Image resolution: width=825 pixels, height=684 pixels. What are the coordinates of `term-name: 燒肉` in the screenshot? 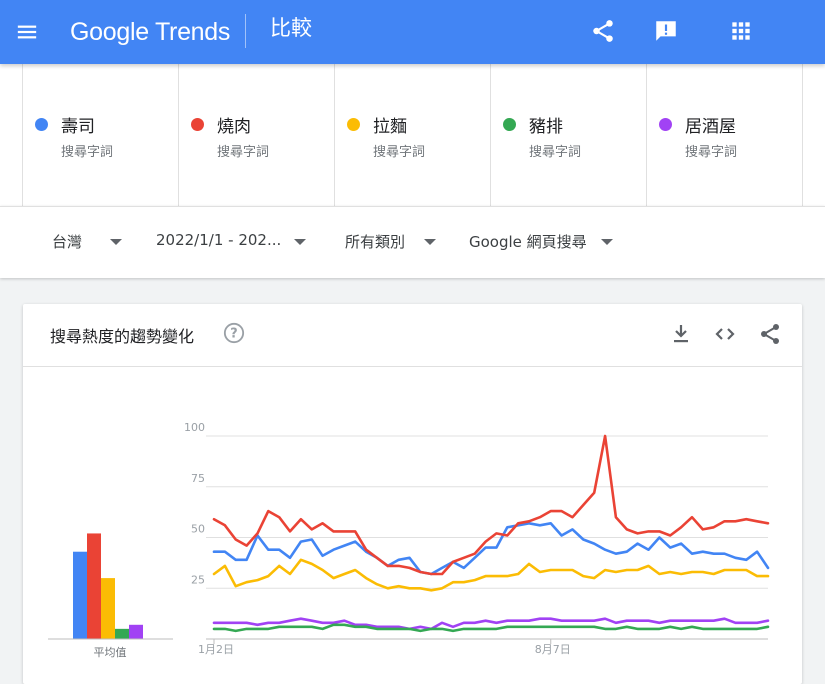 It's located at (234, 127).